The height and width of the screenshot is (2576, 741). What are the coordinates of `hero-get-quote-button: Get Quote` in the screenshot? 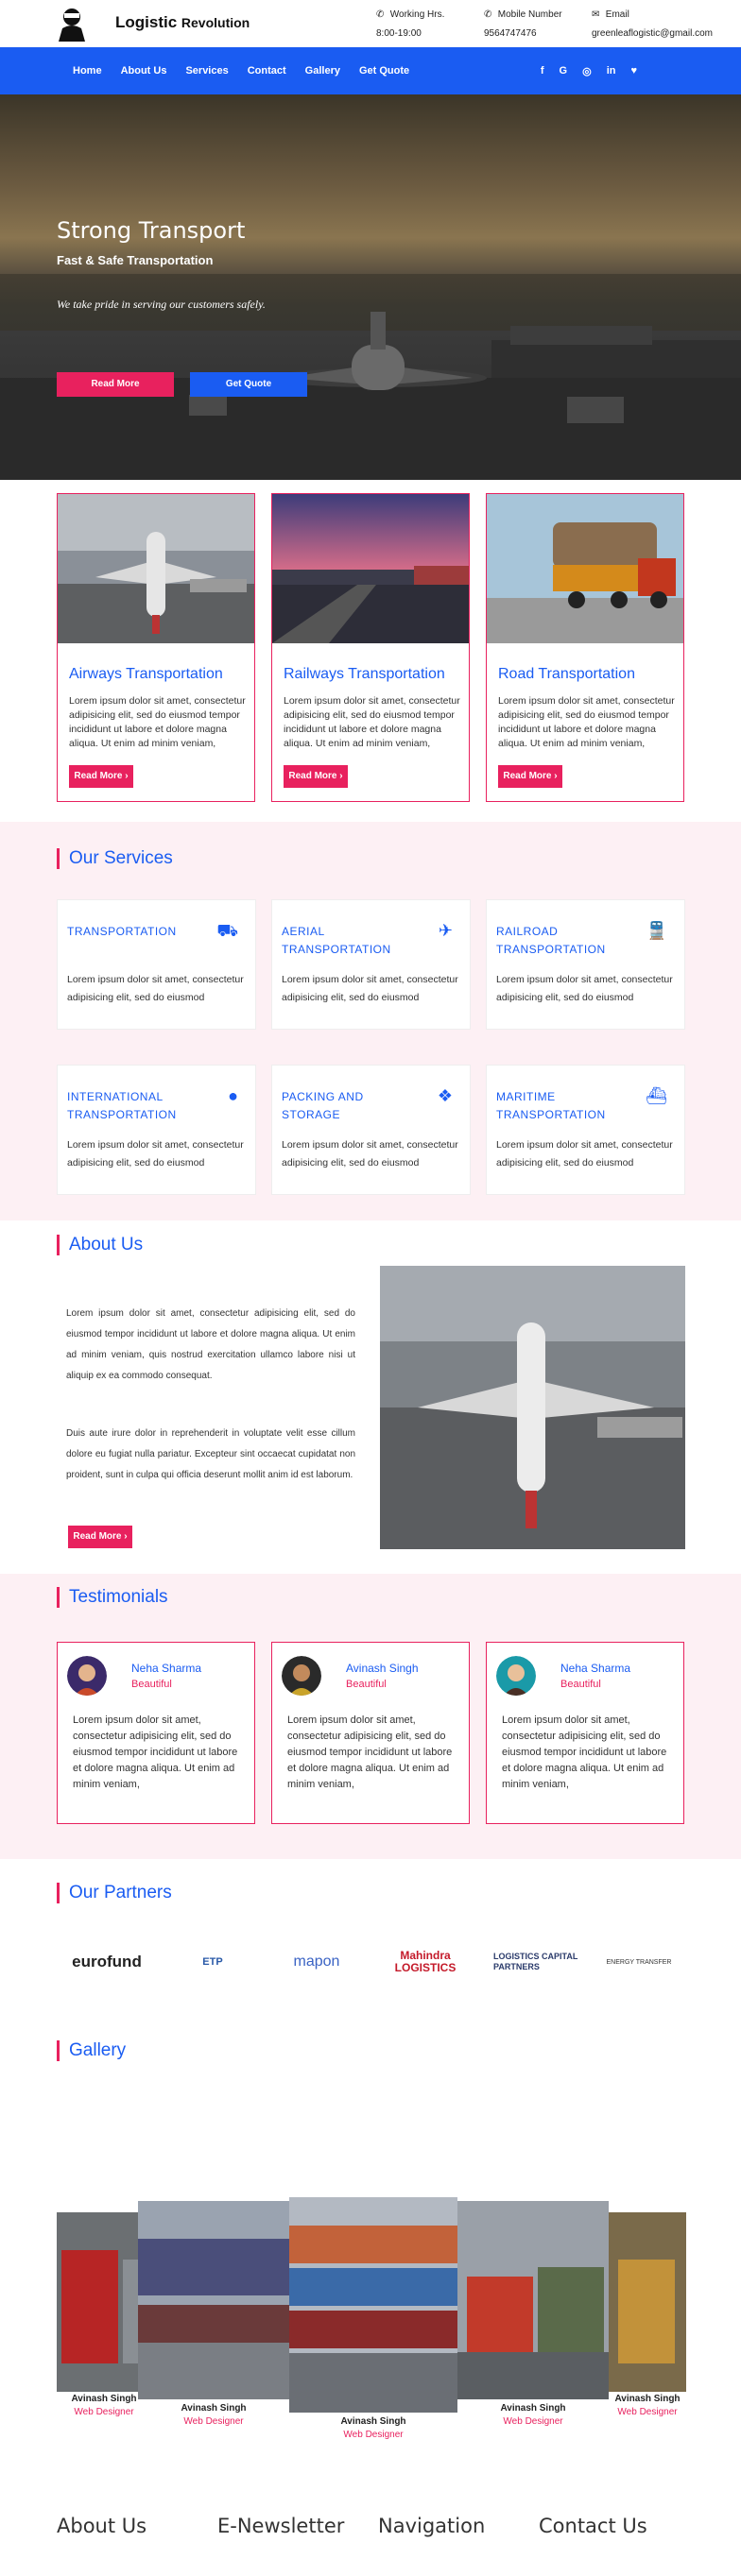 It's located at (249, 385).